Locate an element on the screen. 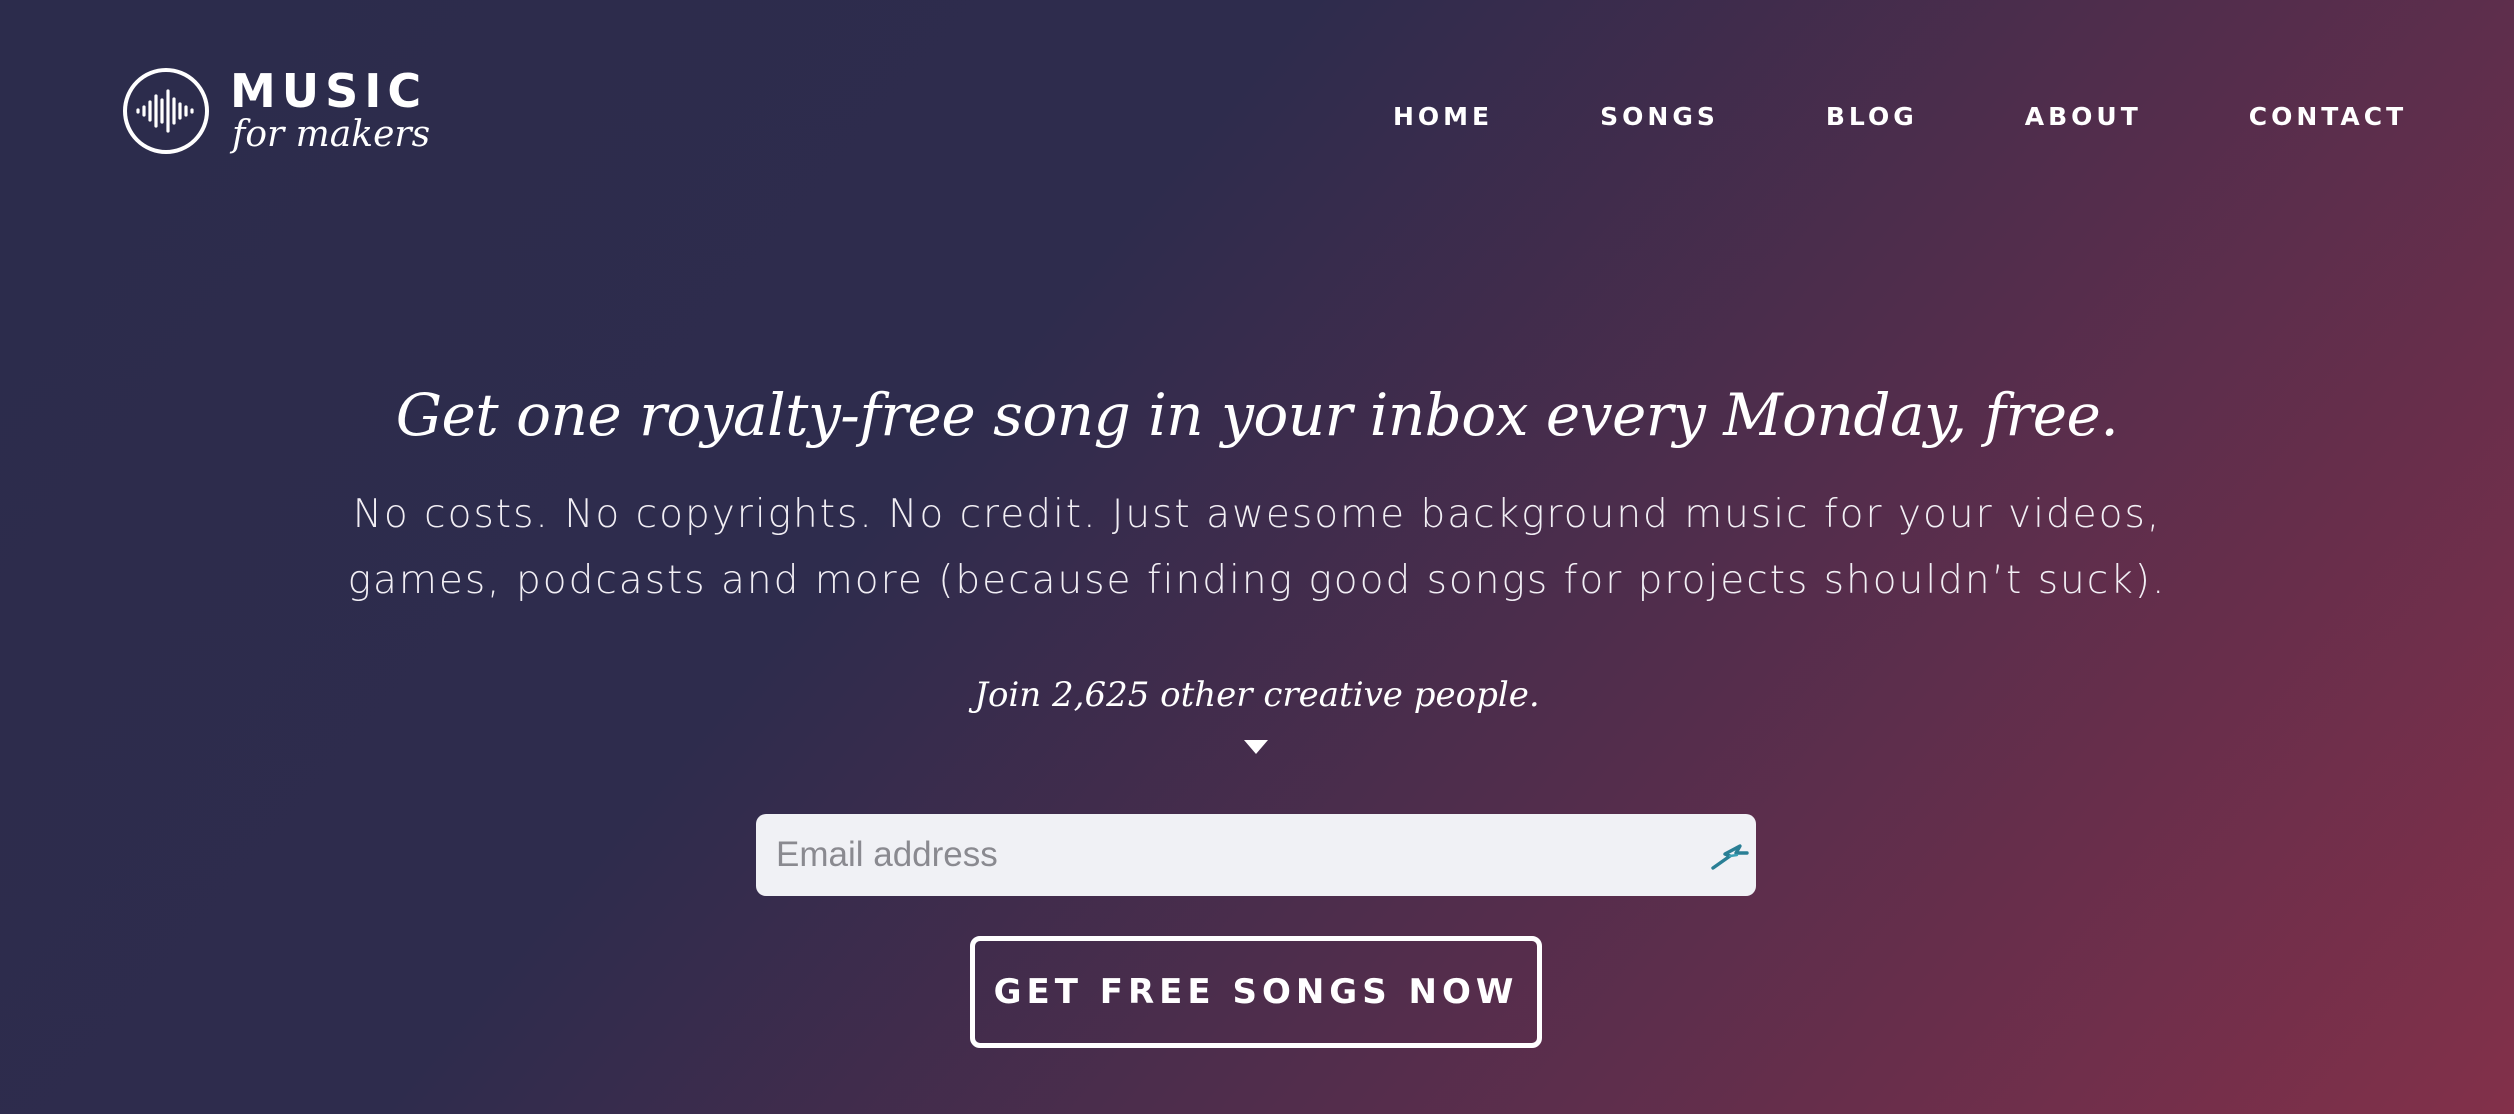 The height and width of the screenshot is (1114, 2514). nav-contact: CONTACT is located at coordinates (2328, 117).